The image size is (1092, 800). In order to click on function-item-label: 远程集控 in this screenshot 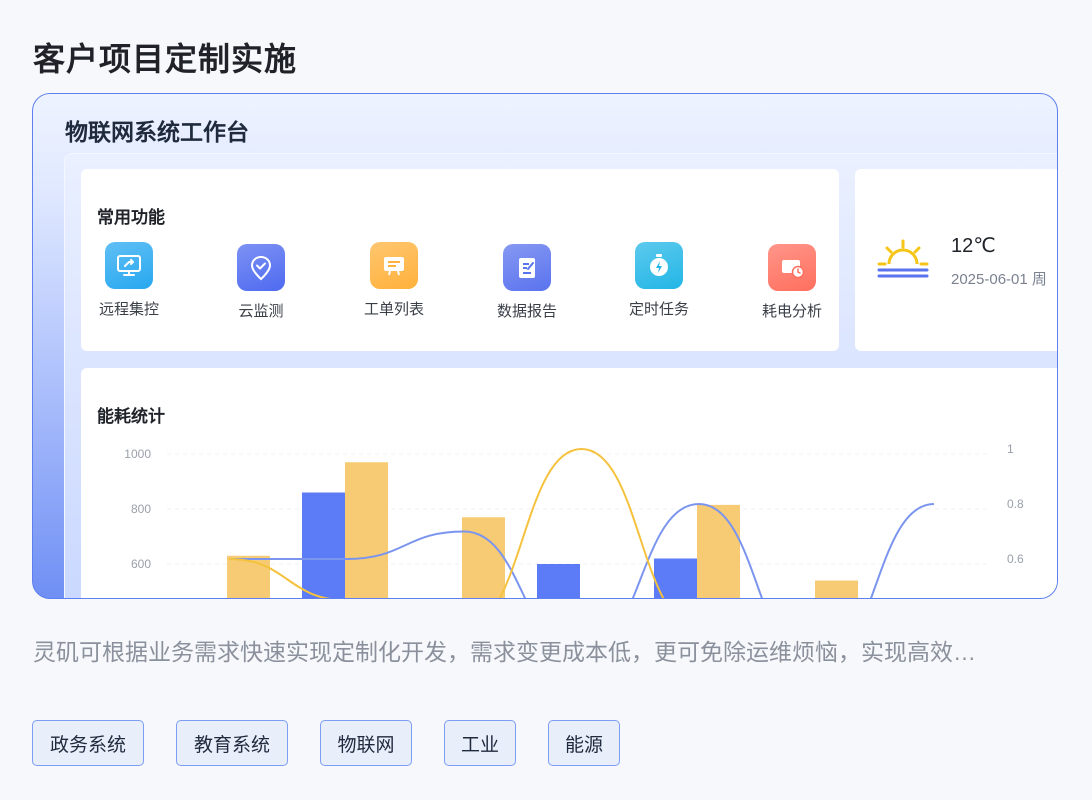, I will do `click(128, 309)`.